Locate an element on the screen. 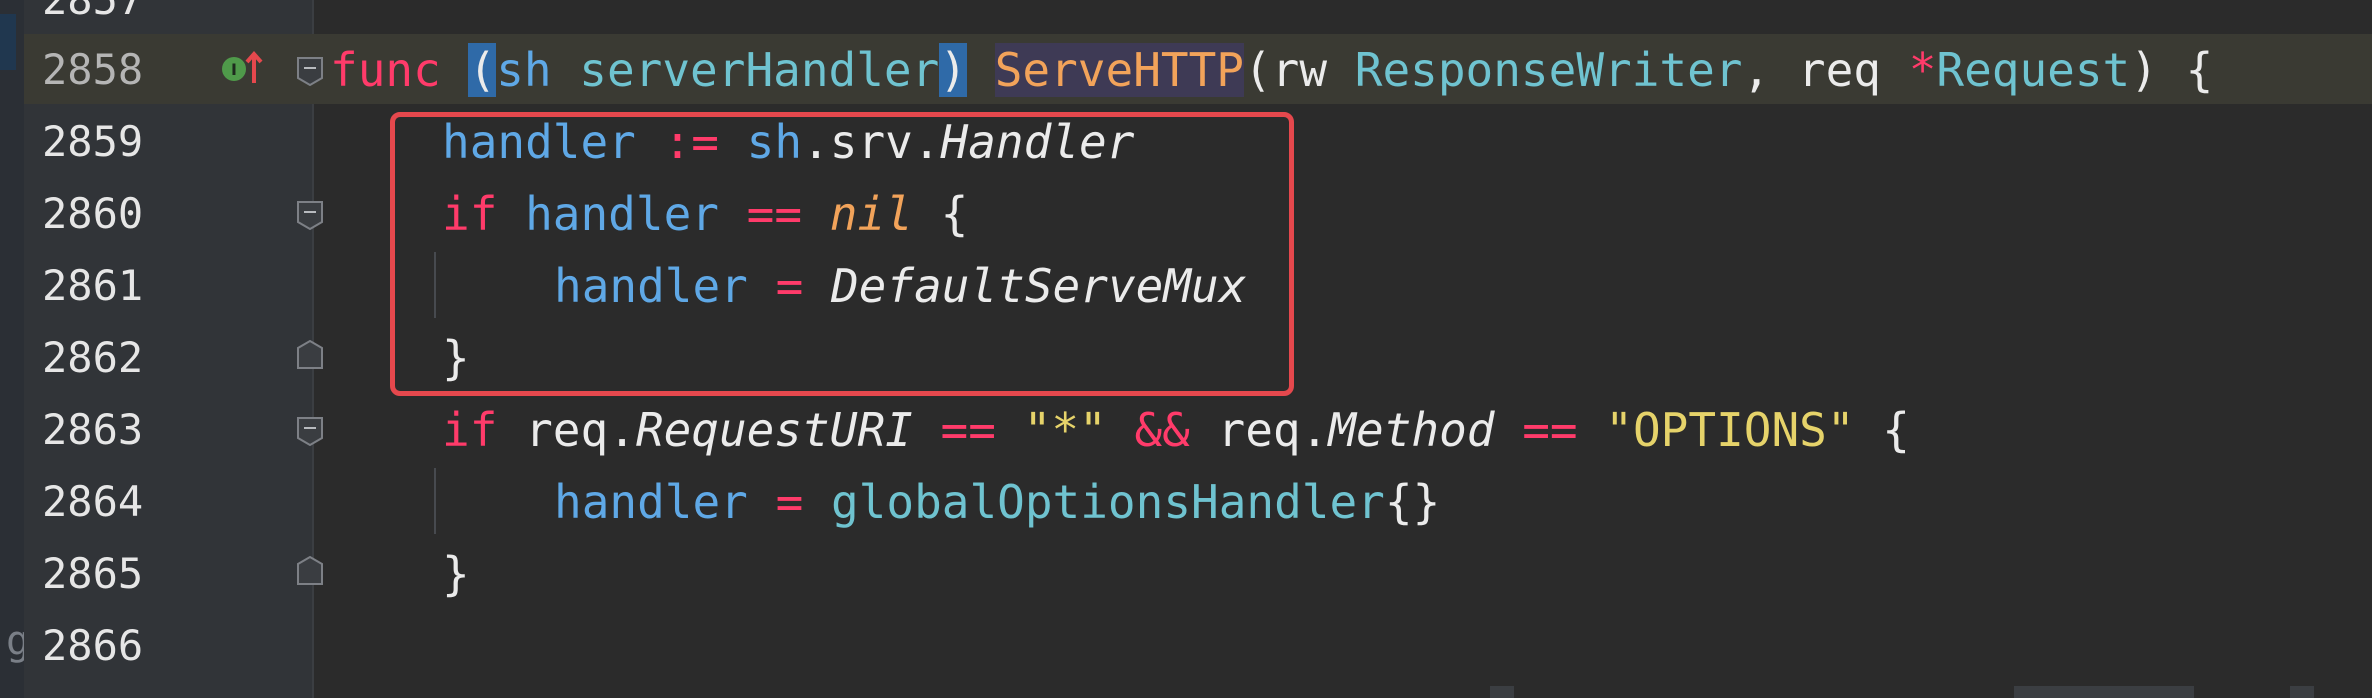 The image size is (2372, 698). string-star: "*" is located at coordinates (1065, 430).